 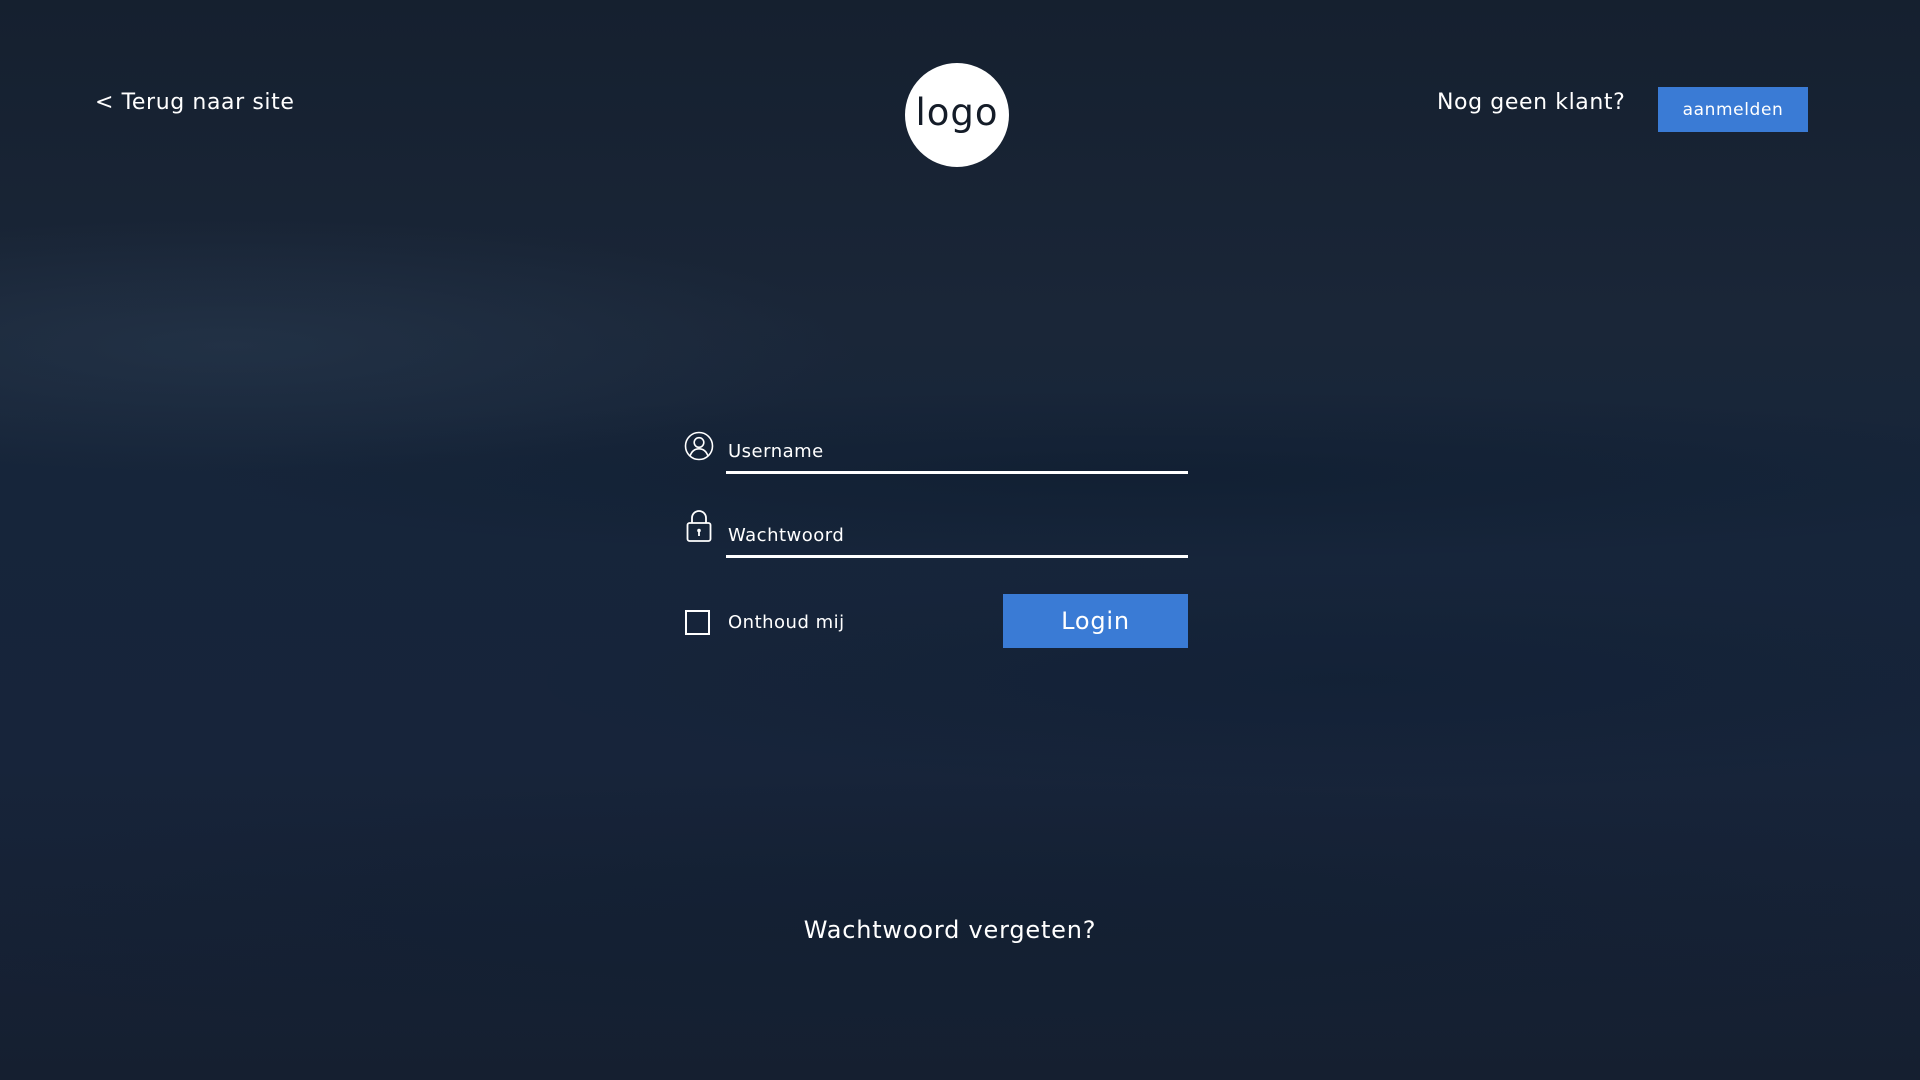 I want to click on remember-me: Onthoud mij, so click(x=765, y=622).